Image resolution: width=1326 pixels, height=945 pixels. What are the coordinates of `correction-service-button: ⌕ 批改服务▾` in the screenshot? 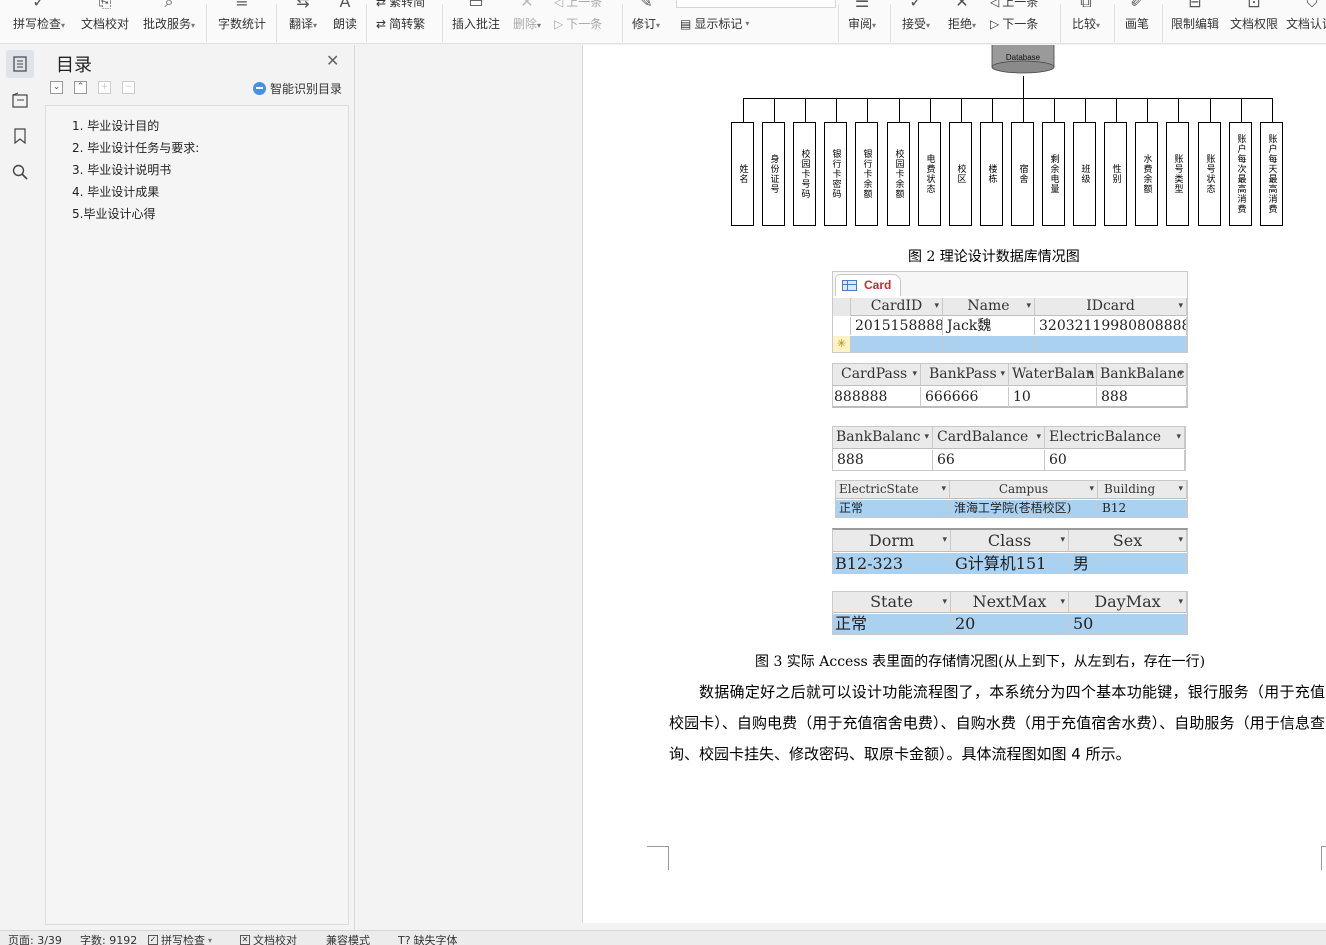 It's located at (169, 21).